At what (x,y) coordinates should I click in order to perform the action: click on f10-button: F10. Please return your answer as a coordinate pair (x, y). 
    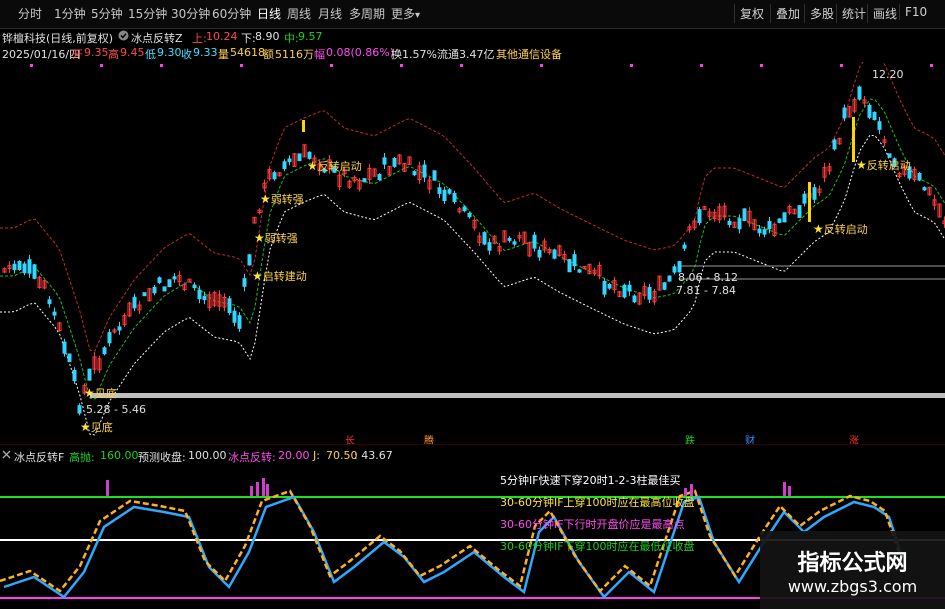
    Looking at the image, I should click on (915, 12).